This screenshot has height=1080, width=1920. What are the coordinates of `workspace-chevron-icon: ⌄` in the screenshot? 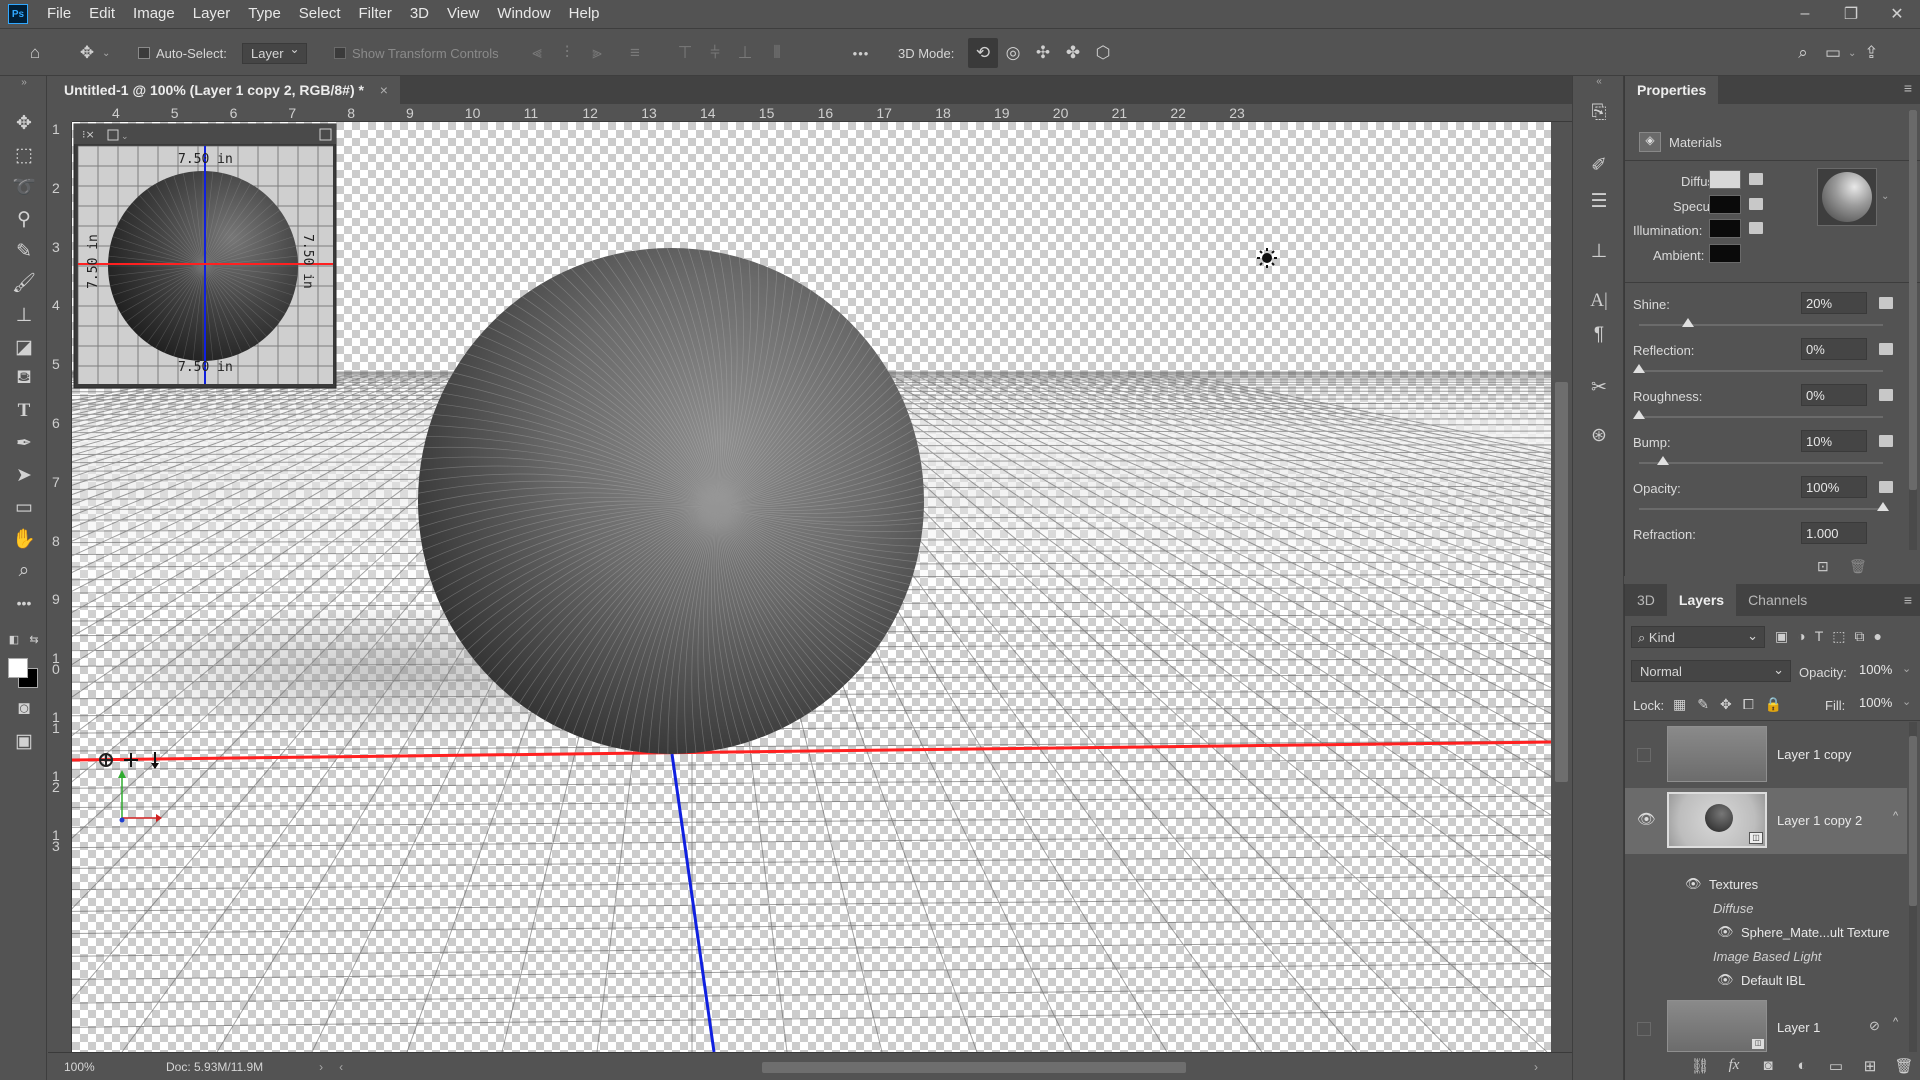 It's located at (1852, 53).